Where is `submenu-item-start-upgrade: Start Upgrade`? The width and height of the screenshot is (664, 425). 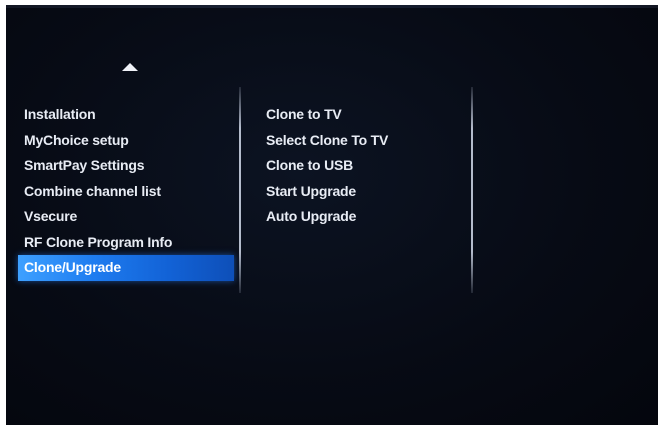
submenu-item-start-upgrade: Start Upgrade is located at coordinates (360, 192).